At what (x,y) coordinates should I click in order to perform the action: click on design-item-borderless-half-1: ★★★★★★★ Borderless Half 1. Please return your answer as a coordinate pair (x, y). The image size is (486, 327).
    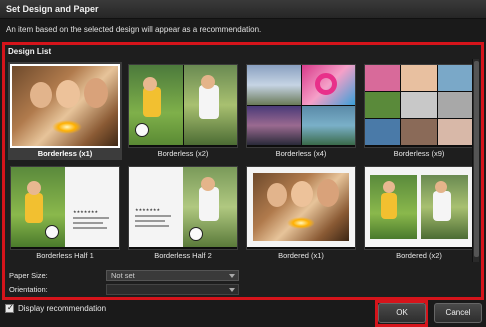
    Looking at the image, I should click on (65, 213).